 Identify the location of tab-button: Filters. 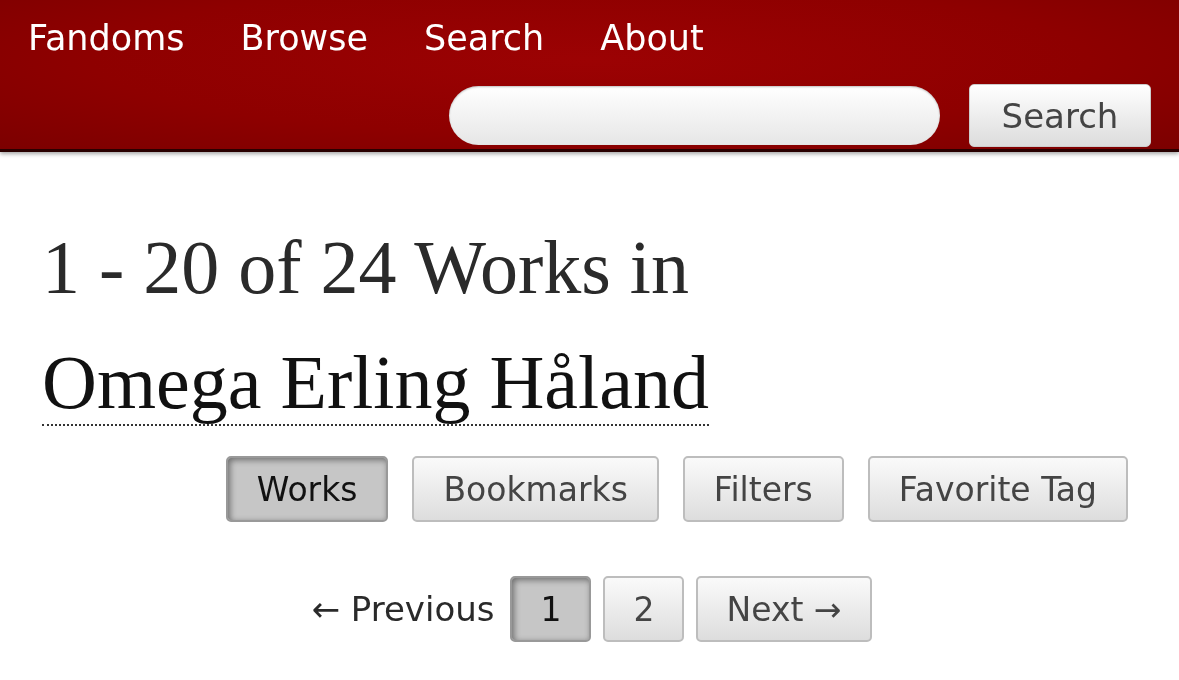
(763, 489).